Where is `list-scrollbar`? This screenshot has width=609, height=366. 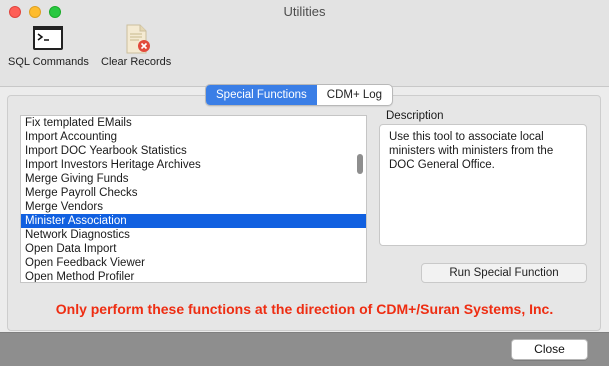
list-scrollbar is located at coordinates (360, 164).